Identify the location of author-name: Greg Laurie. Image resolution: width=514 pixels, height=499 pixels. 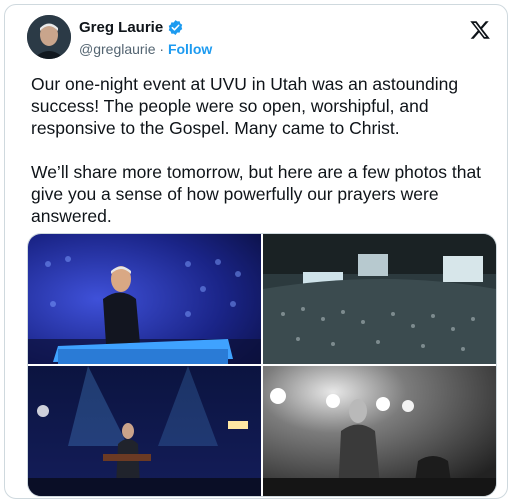
(121, 27).